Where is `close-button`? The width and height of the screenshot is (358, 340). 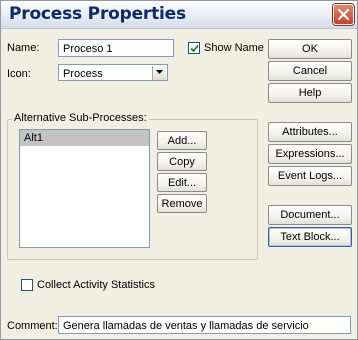 close-button is located at coordinates (343, 14).